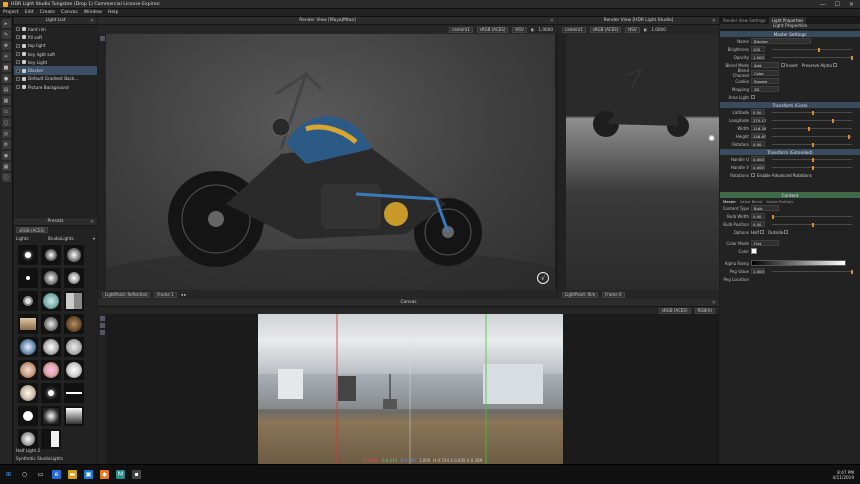 This screenshot has width=860, height=484. I want to click on menu-help: Help, so click(113, 12).